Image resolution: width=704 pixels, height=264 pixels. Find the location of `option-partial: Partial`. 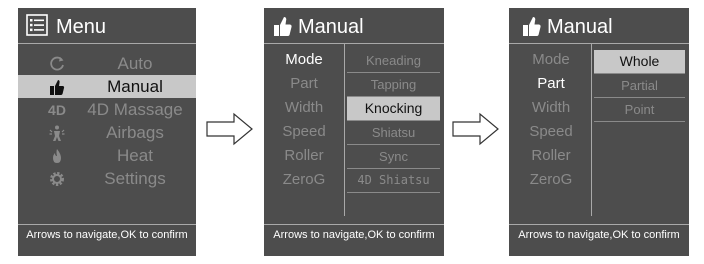

option-partial: Partial is located at coordinates (639, 86).